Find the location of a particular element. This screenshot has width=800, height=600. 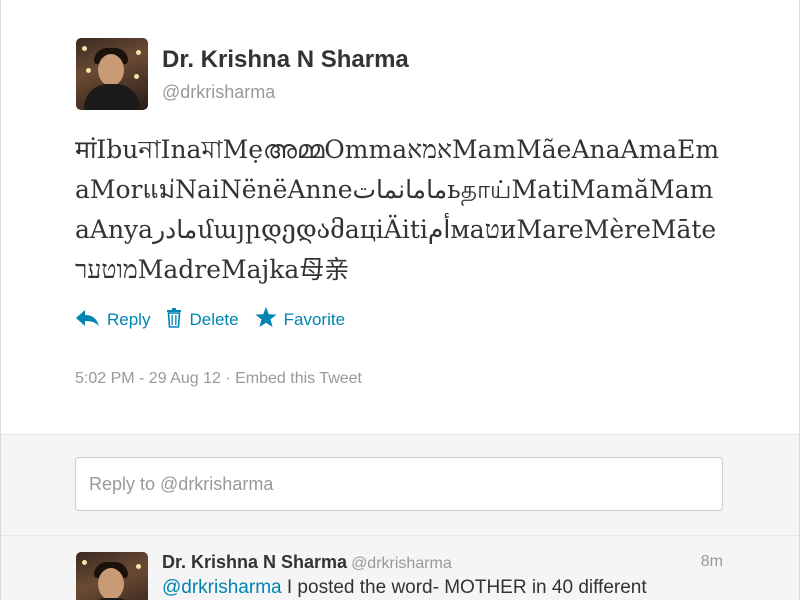

reply-author-handle: @drkrisharma is located at coordinates (401, 563).